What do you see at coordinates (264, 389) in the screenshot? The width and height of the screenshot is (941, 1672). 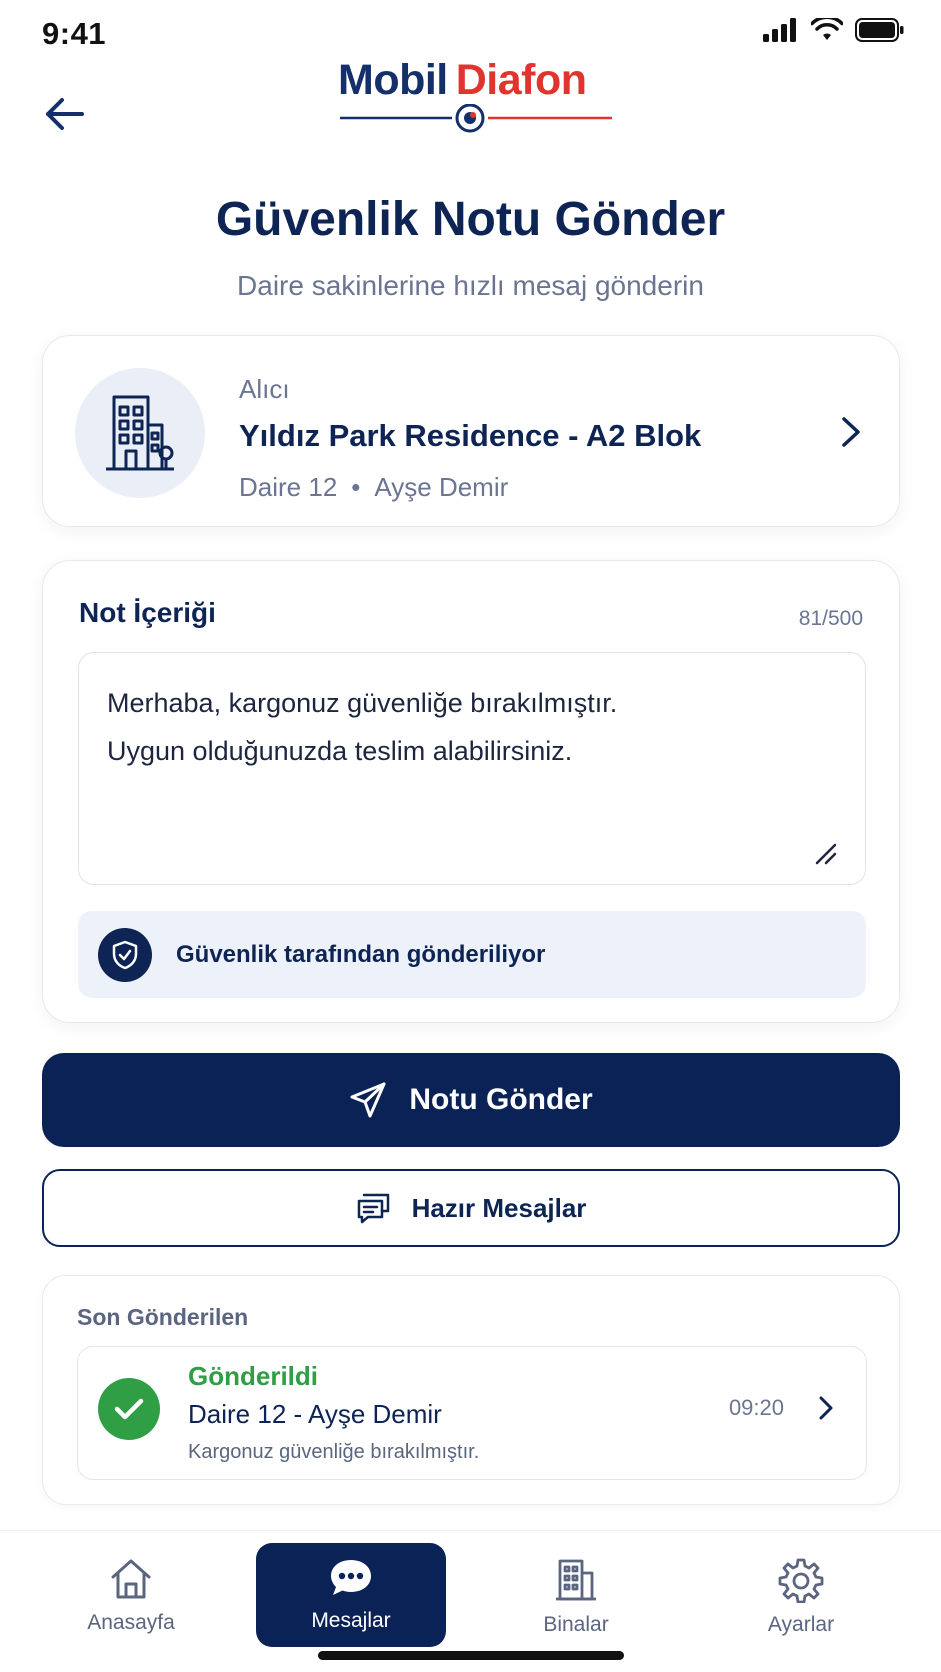 I see `recipient-label: Alıcı` at bounding box center [264, 389].